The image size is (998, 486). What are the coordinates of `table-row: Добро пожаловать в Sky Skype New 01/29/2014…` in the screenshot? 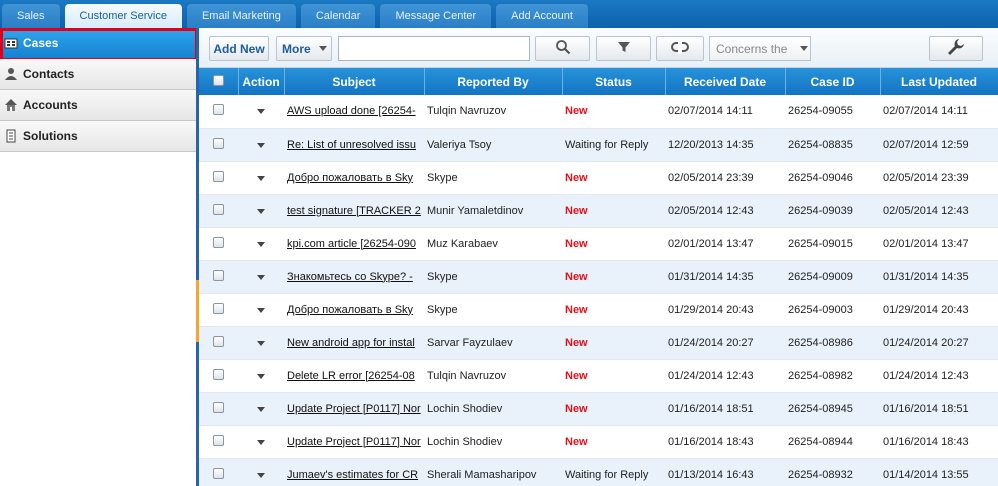 It's located at (598, 310).